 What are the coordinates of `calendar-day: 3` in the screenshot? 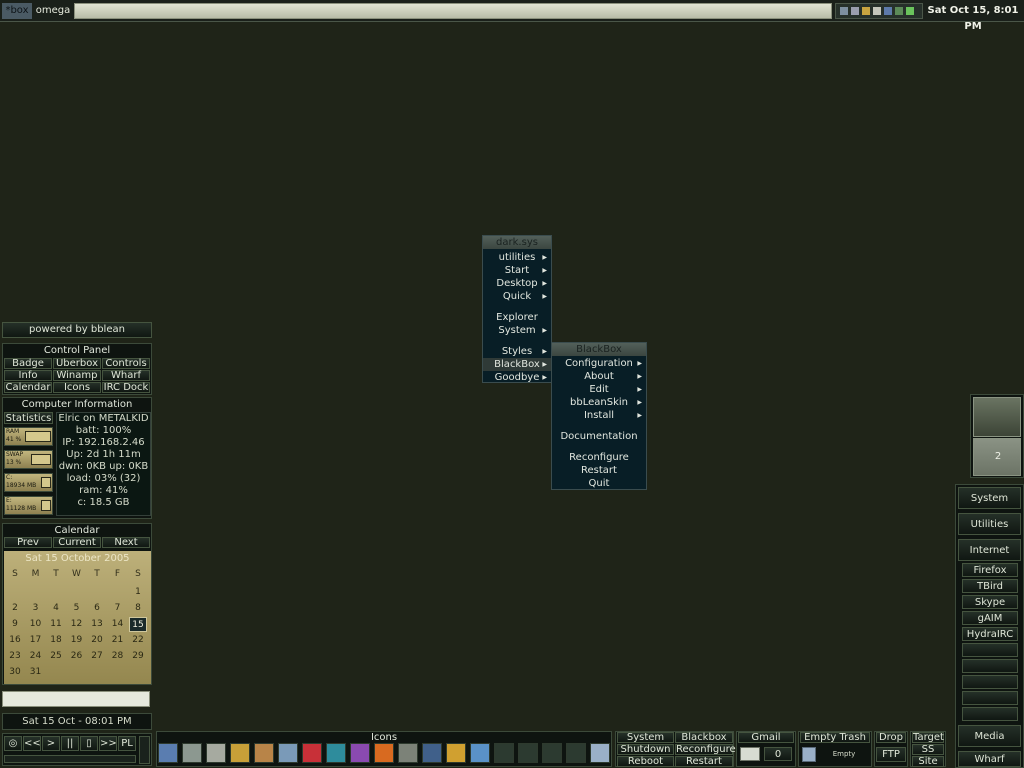 It's located at (36, 608).